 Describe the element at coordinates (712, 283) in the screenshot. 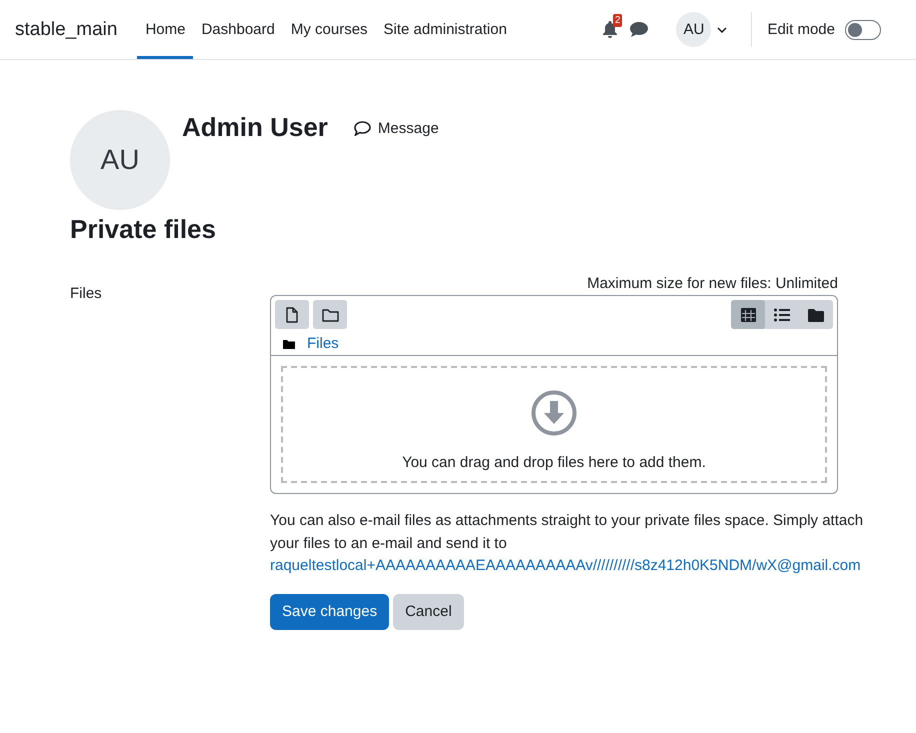

I see `max-size-text: Maximum size for new files: Unlimited` at that location.